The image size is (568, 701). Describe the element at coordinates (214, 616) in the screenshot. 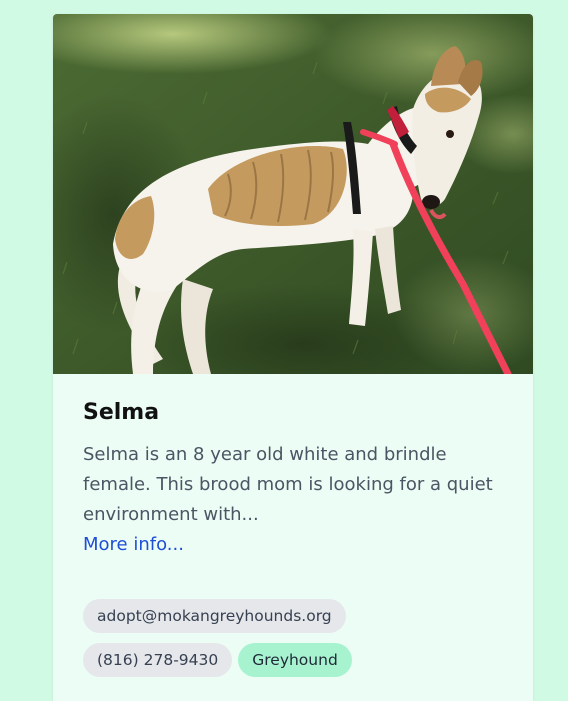

I see `email-tag: adopt@mokangreyhounds.org` at that location.